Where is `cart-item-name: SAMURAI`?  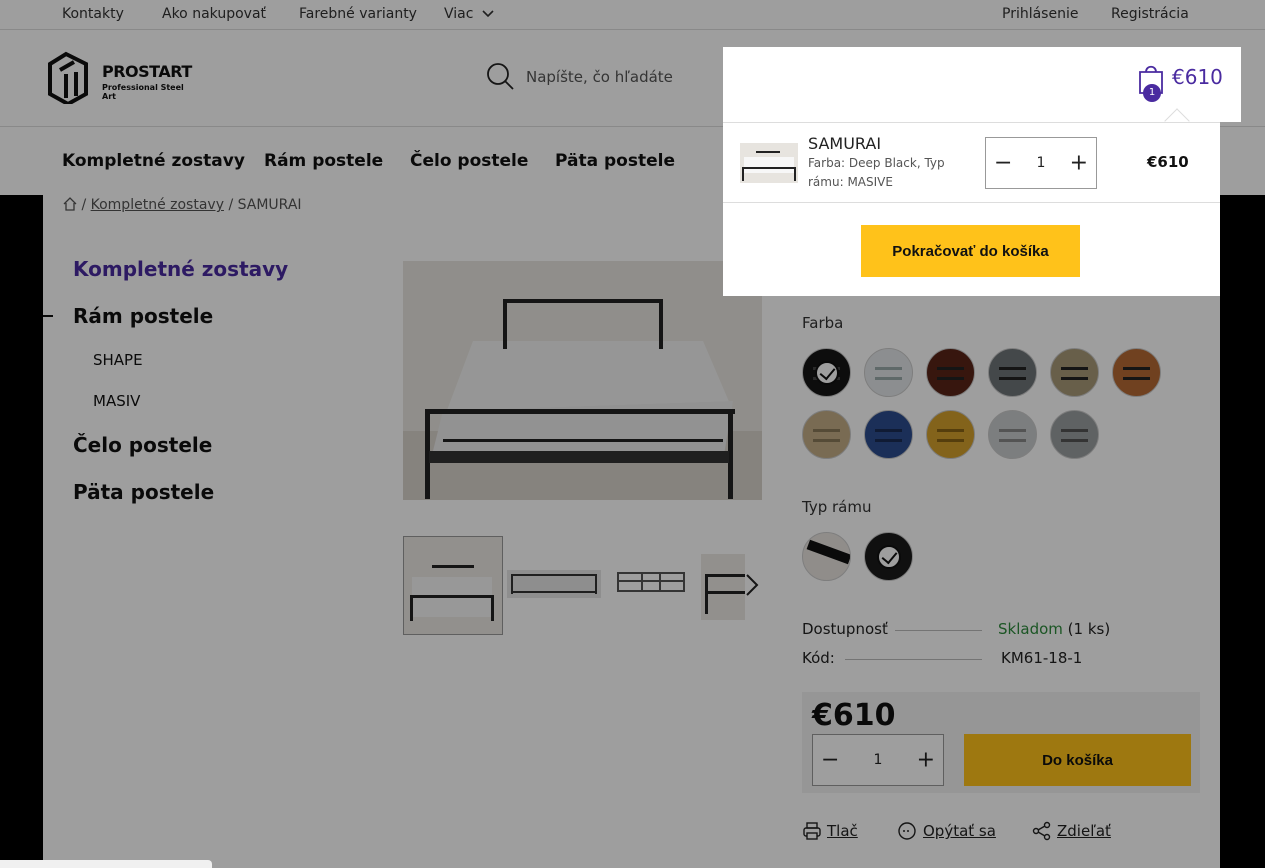 cart-item-name: SAMURAI is located at coordinates (844, 143).